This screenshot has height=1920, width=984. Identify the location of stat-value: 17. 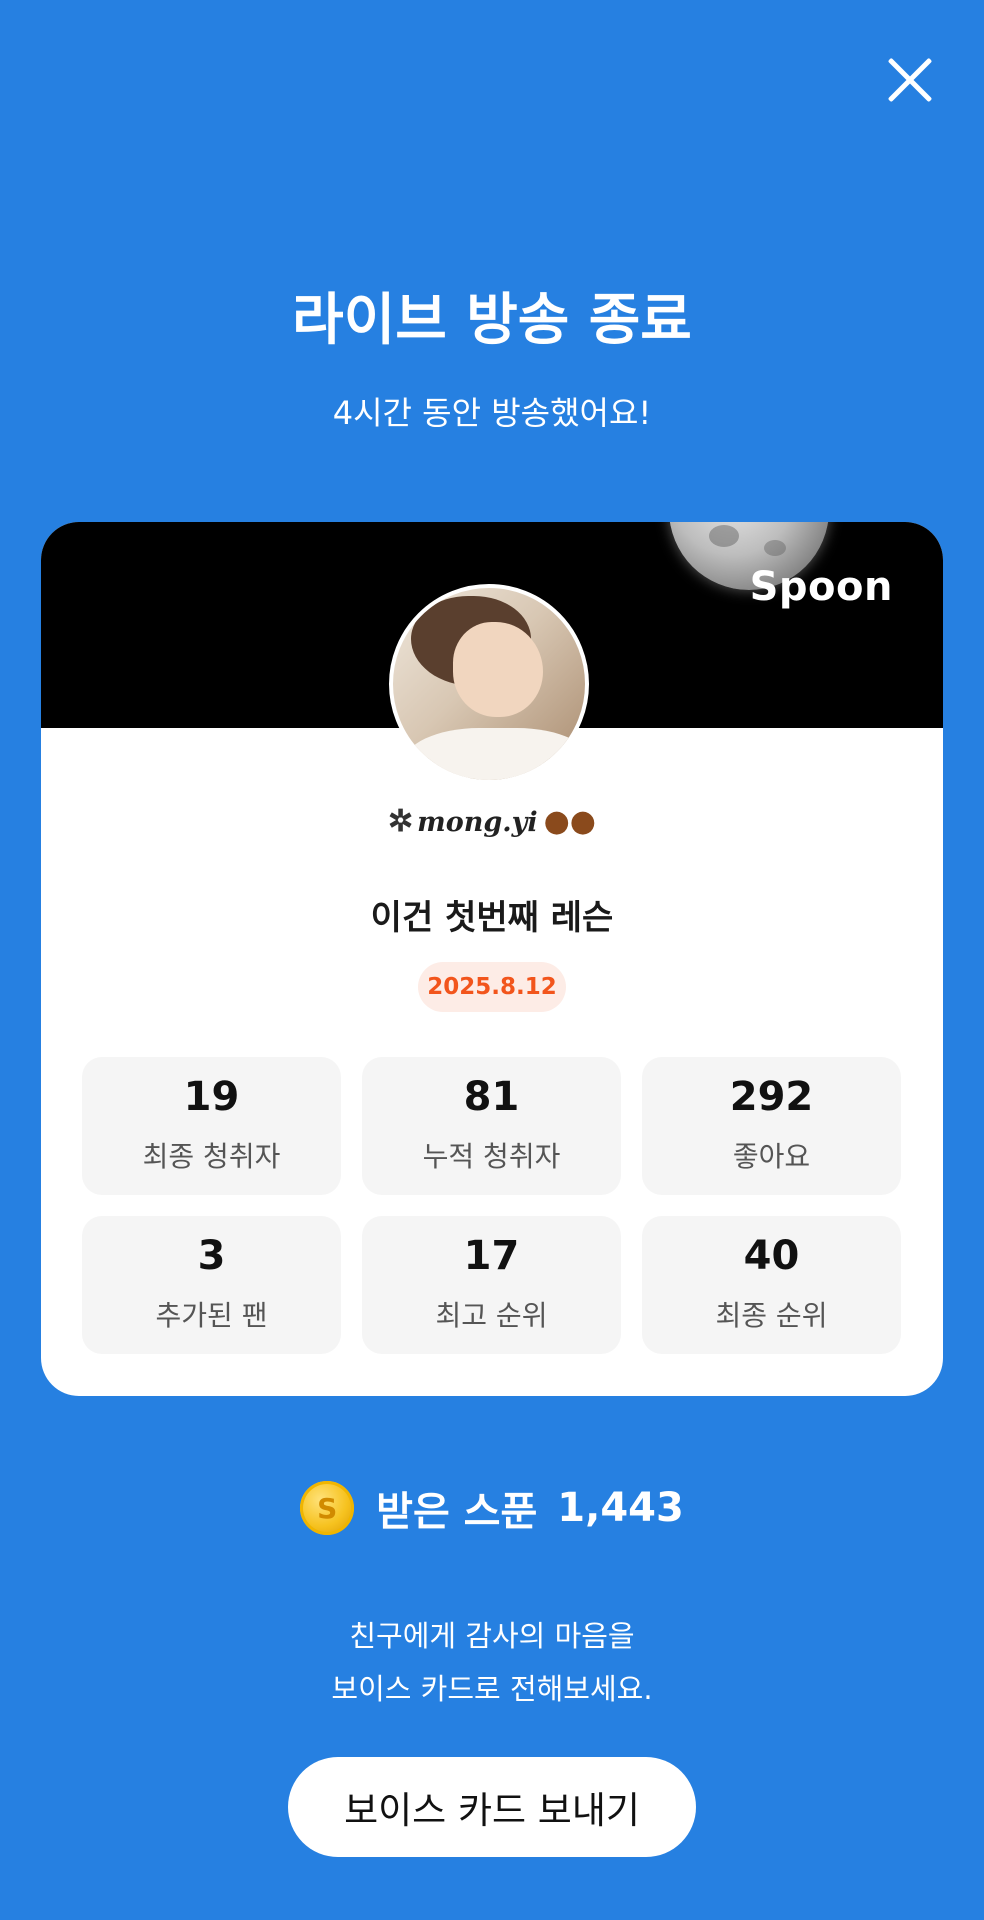
(491, 1256).